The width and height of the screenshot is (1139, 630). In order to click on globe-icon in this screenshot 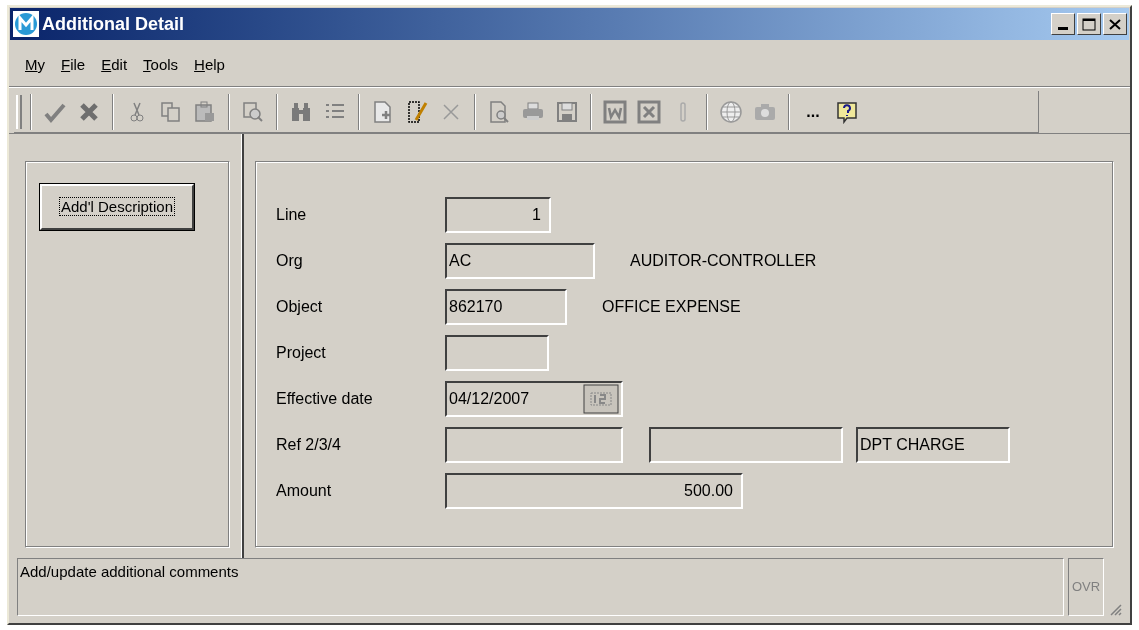, I will do `click(731, 111)`.